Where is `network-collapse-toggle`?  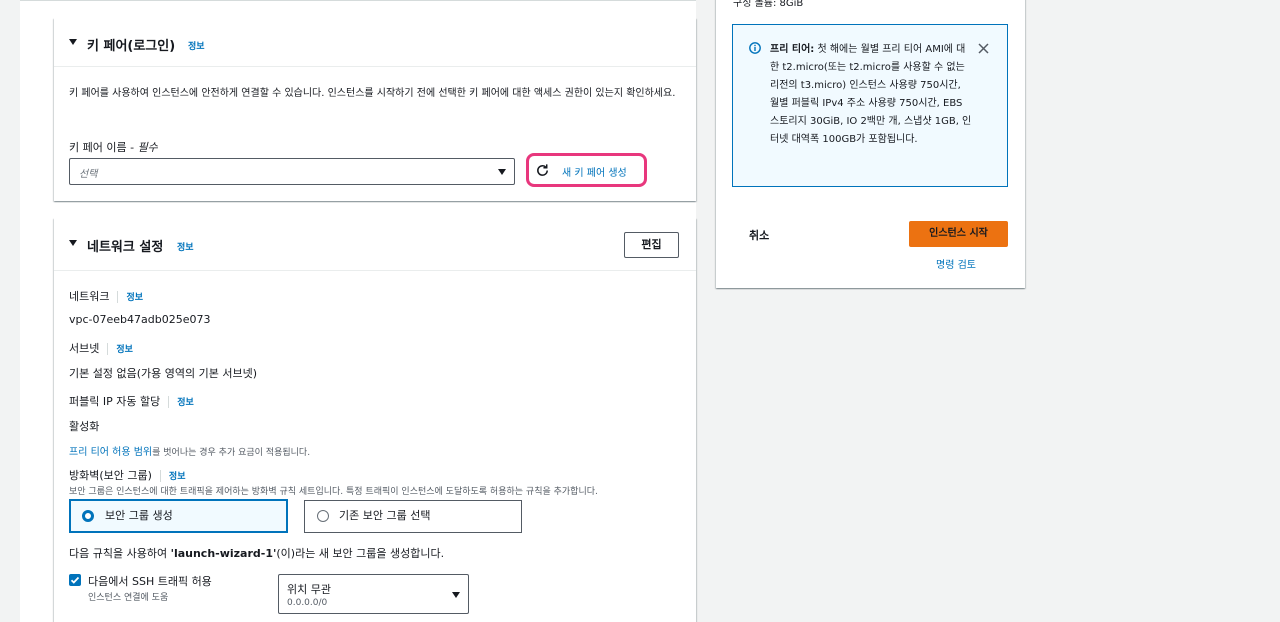
network-collapse-toggle is located at coordinates (73, 243).